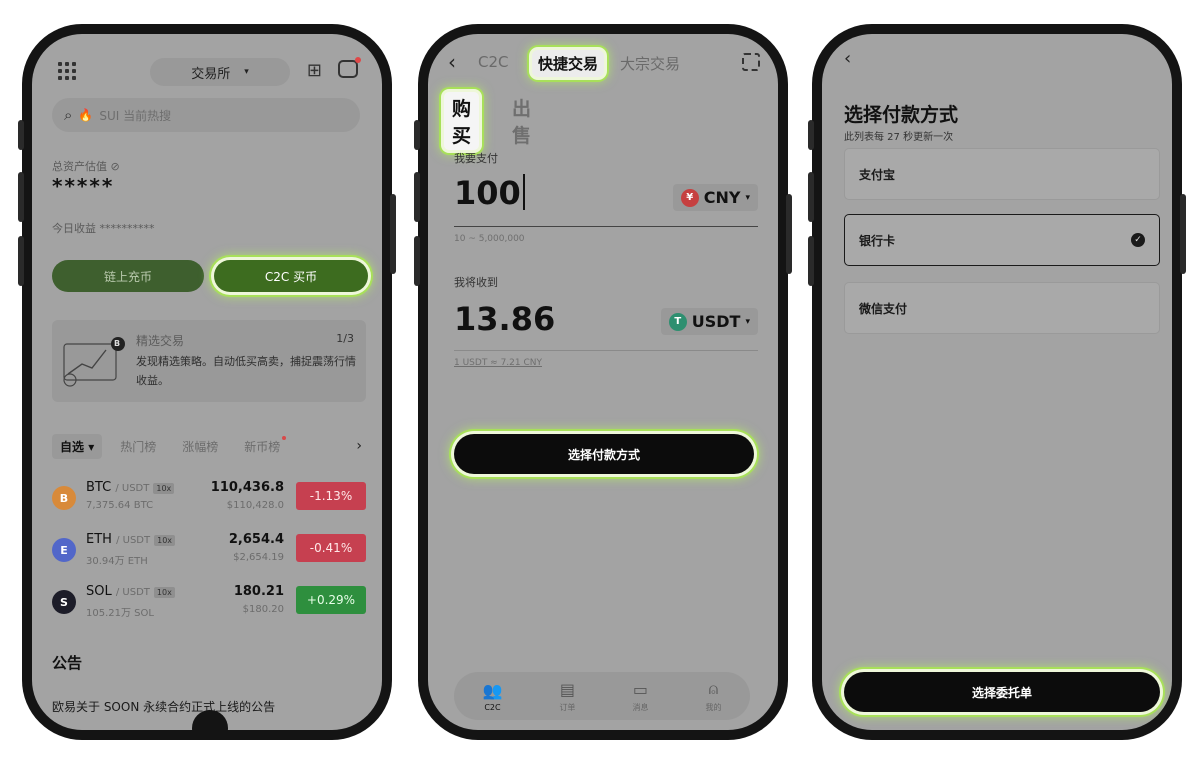 The image size is (1200, 762). Describe the element at coordinates (68, 115) in the screenshot. I see `search-icon: ⌕` at that location.